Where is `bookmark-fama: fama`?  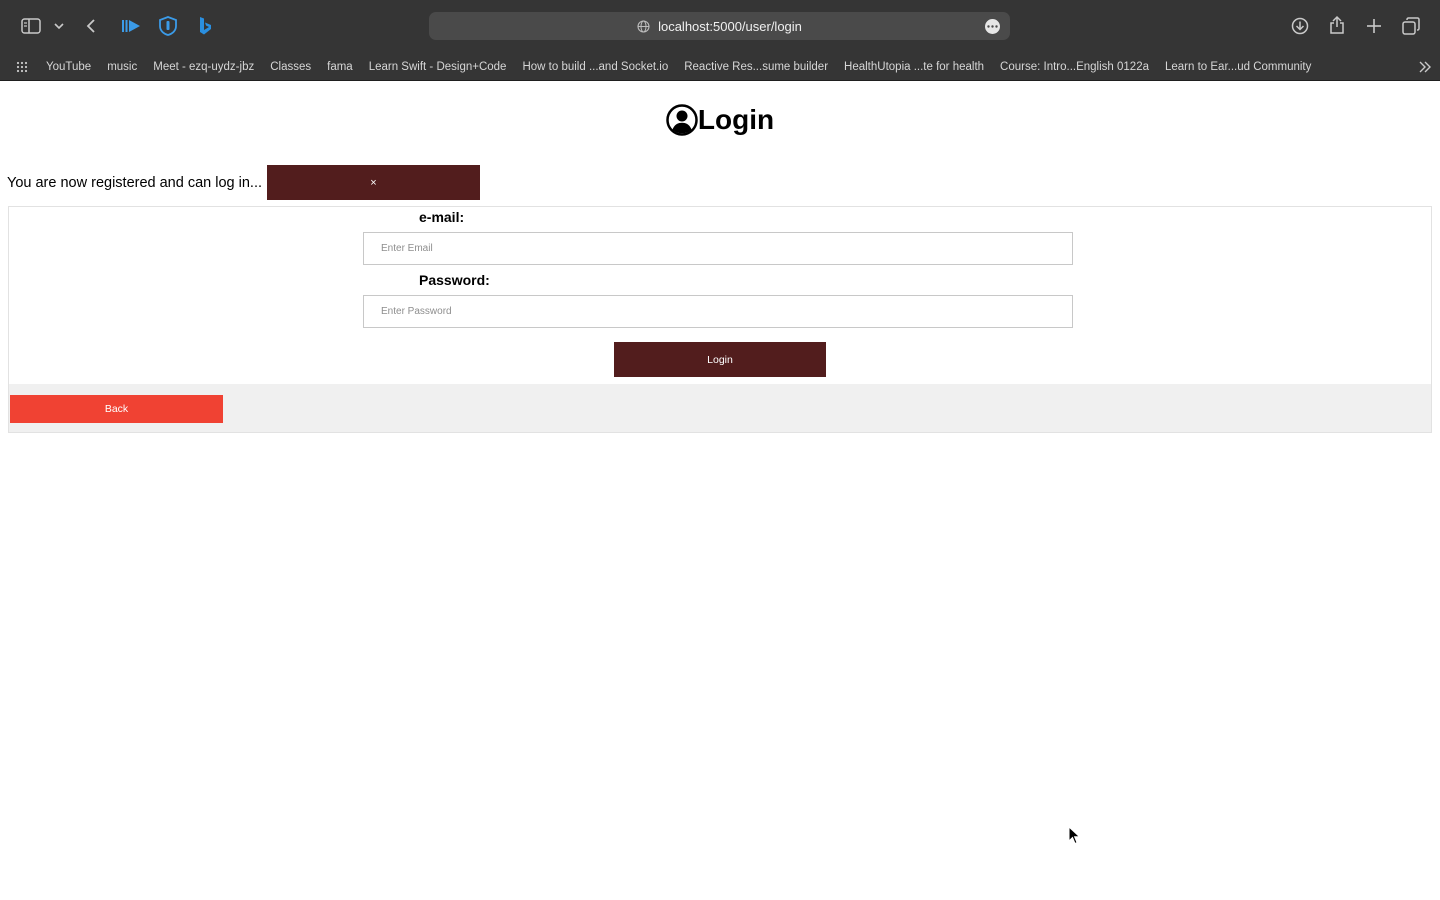
bookmark-fama: fama is located at coordinates (340, 67).